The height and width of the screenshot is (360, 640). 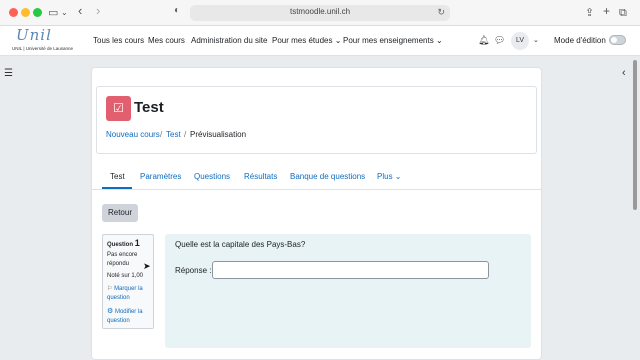 What do you see at coordinates (149, 107) in the screenshot?
I see `page-title: Test` at bounding box center [149, 107].